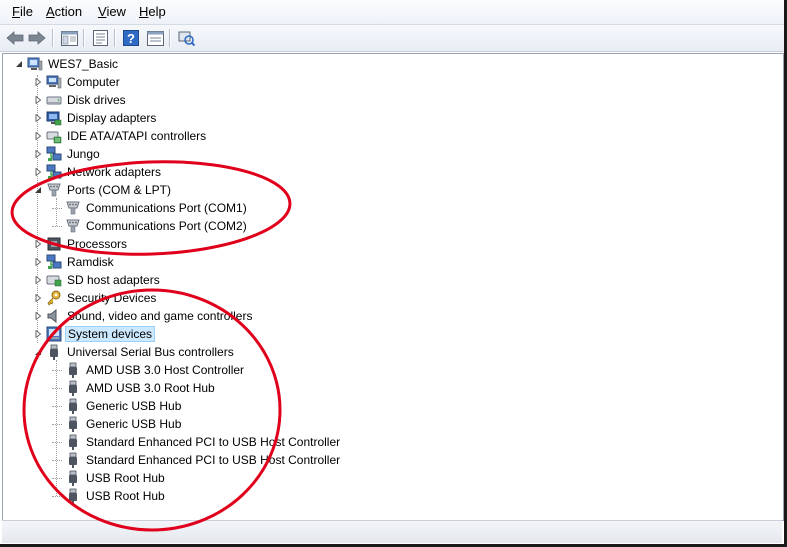 The image size is (787, 547). I want to click on console-tree-icon, so click(69, 38).